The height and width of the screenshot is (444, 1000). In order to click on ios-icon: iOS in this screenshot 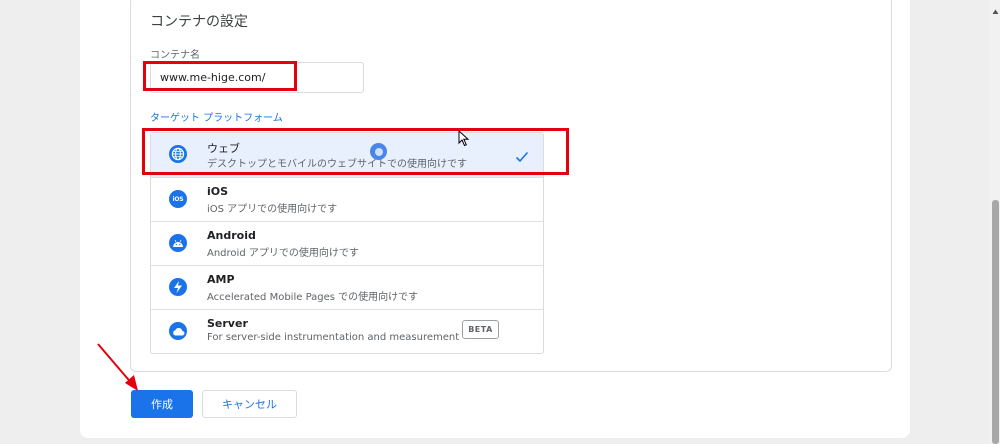, I will do `click(178, 199)`.